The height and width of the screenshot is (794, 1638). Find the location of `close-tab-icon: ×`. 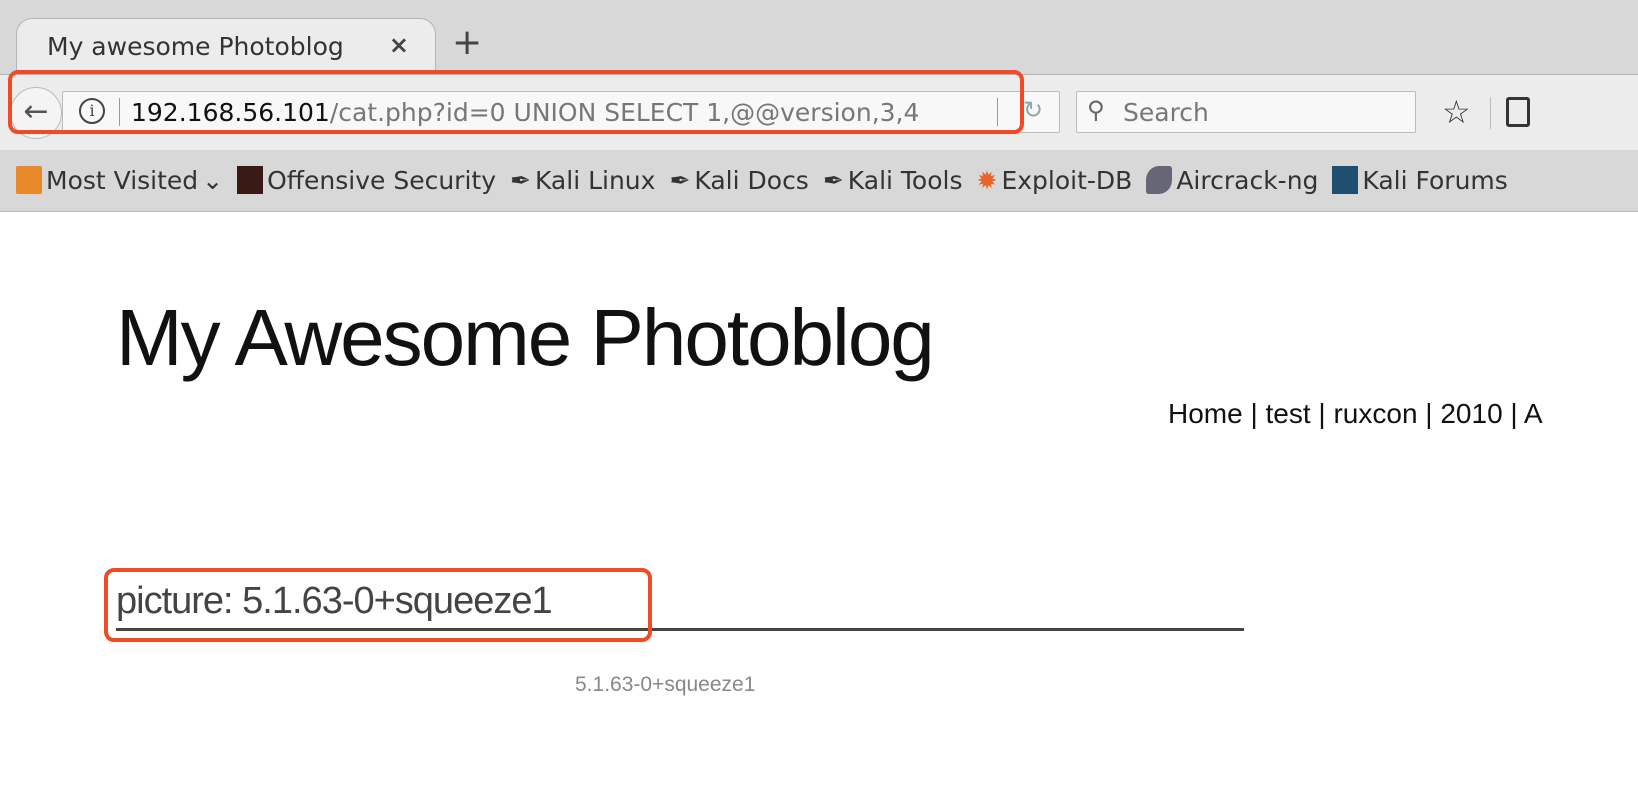

close-tab-icon: × is located at coordinates (399, 45).